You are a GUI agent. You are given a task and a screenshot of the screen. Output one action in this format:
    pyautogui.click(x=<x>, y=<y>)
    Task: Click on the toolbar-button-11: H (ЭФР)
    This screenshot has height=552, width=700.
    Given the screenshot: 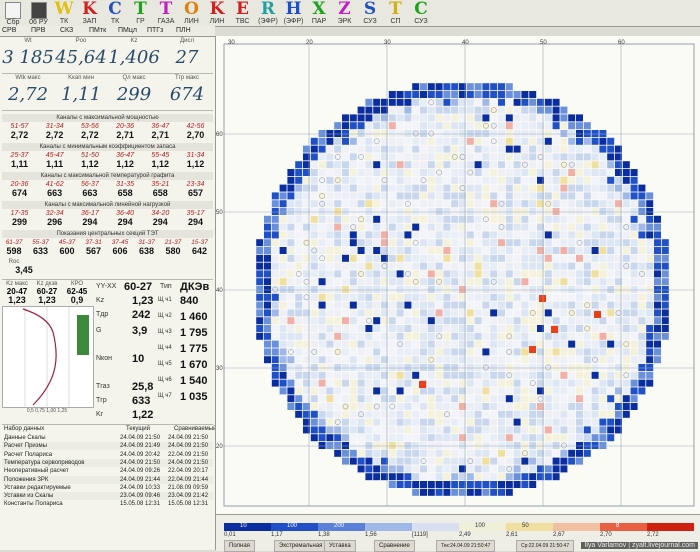 What is the action you would take?
    pyautogui.click(x=294, y=13)
    